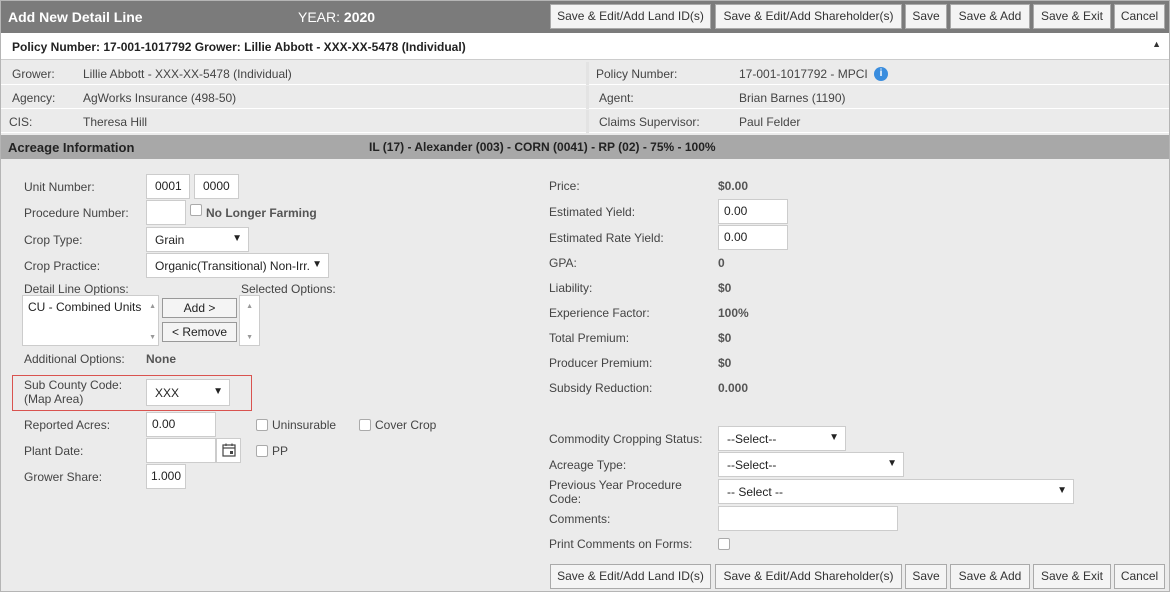 The height and width of the screenshot is (592, 1170). I want to click on save-and-exit-button-bottom: Save & Exit, so click(1072, 576).